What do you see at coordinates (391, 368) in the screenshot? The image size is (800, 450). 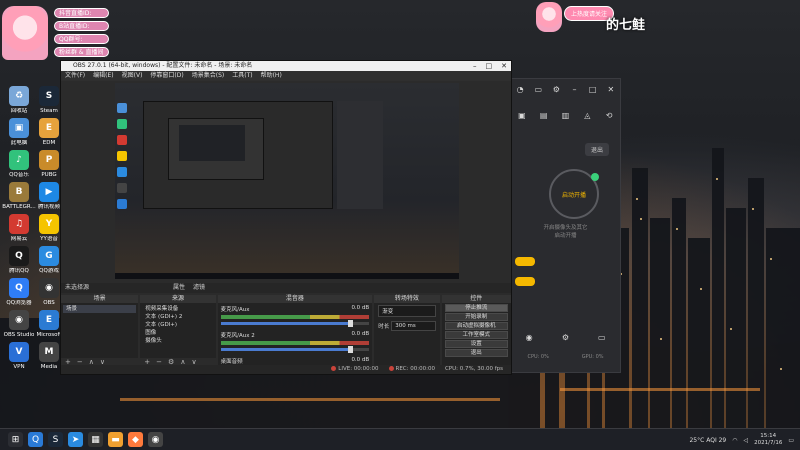 I see `rec-dot-icon` at bounding box center [391, 368].